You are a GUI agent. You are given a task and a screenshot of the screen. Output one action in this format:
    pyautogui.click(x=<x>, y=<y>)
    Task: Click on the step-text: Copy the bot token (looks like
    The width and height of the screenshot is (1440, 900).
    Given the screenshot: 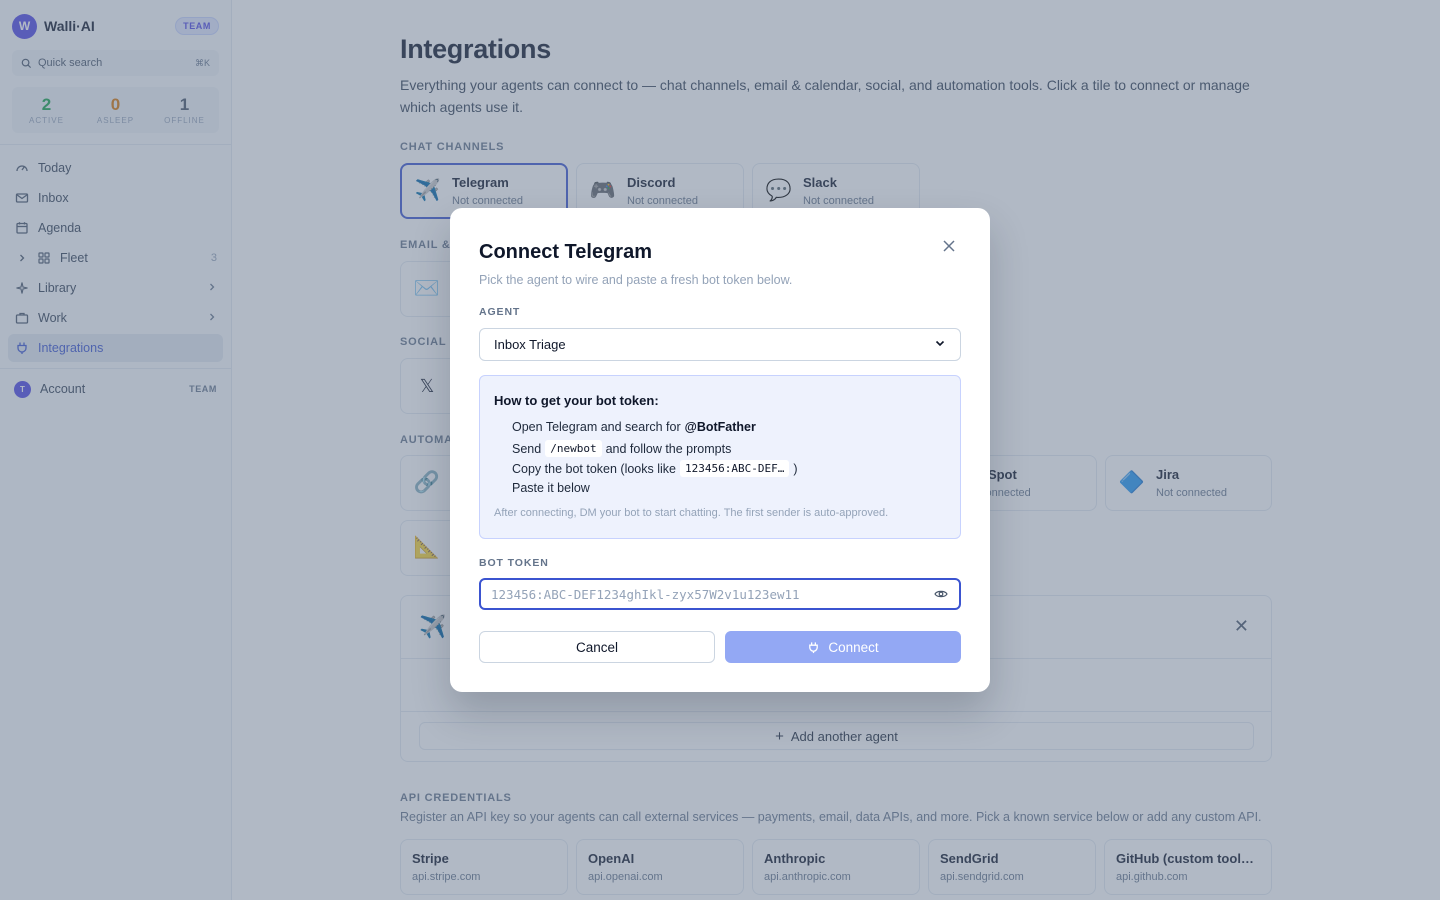 What is the action you would take?
    pyautogui.click(x=594, y=468)
    